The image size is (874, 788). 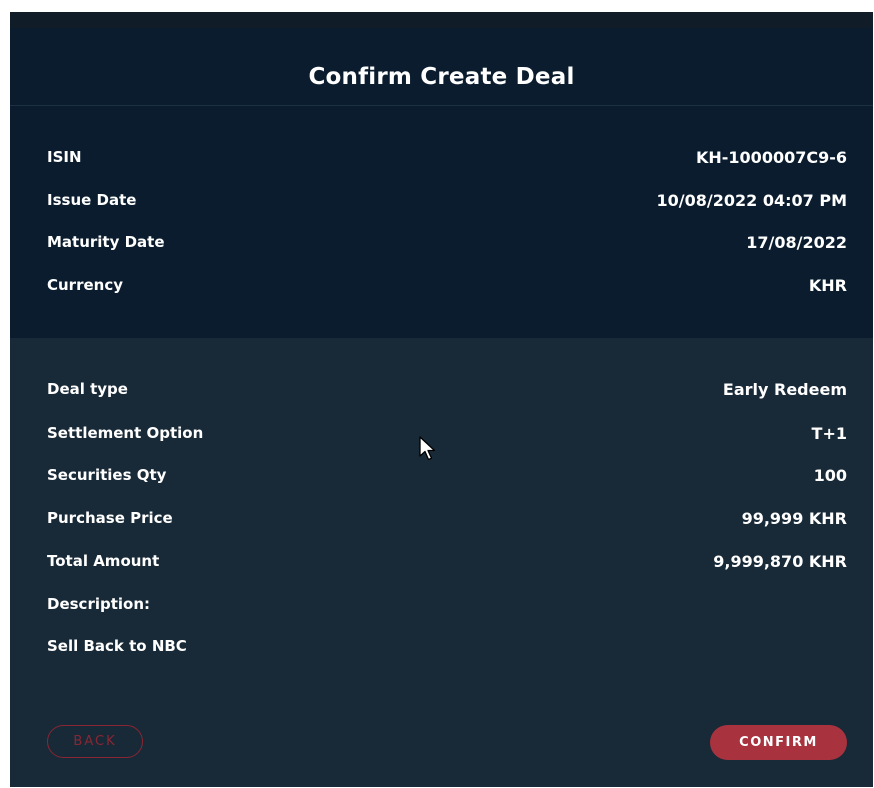 What do you see at coordinates (441, 77) in the screenshot?
I see `dialog-title: Confirm Create Deal` at bounding box center [441, 77].